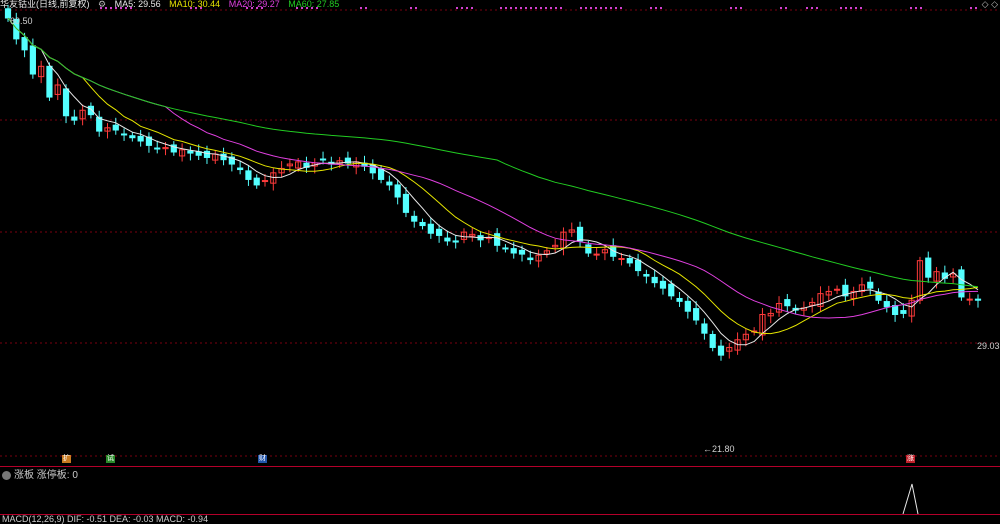 The image size is (1000, 524). What do you see at coordinates (40, 473) in the screenshot?
I see `sub-panel-header: 涨板 涨停板: 0` at bounding box center [40, 473].